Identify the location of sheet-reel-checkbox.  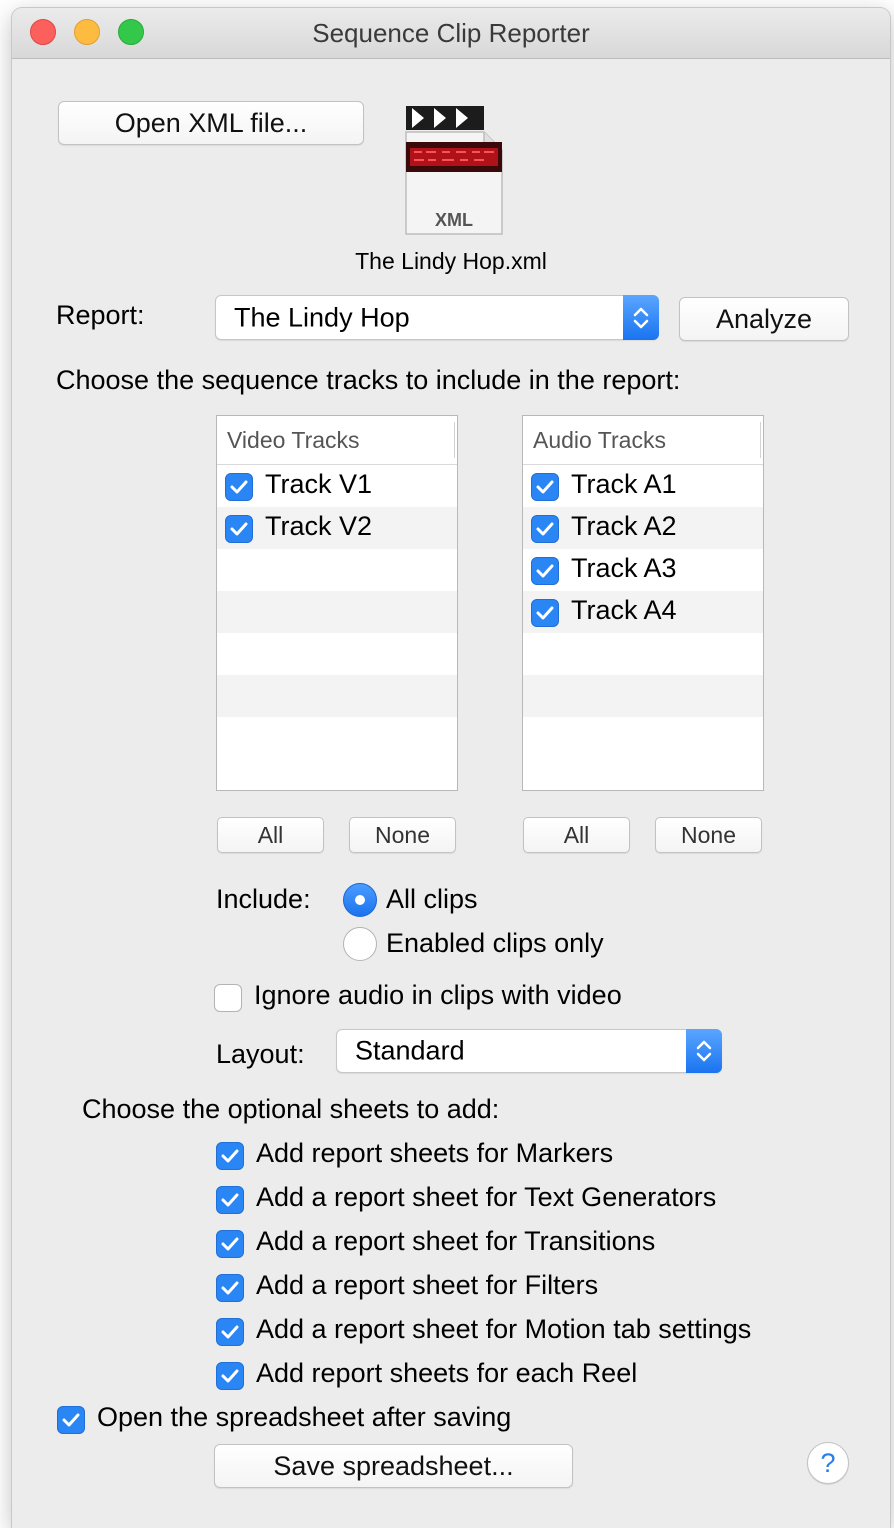
(230, 1376).